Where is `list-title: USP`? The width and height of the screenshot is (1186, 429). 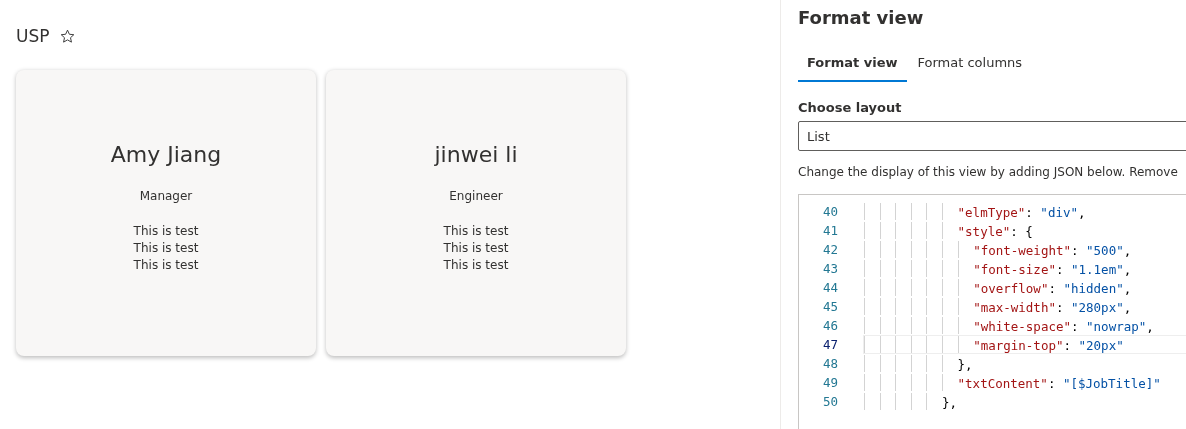
list-title: USP is located at coordinates (33, 36).